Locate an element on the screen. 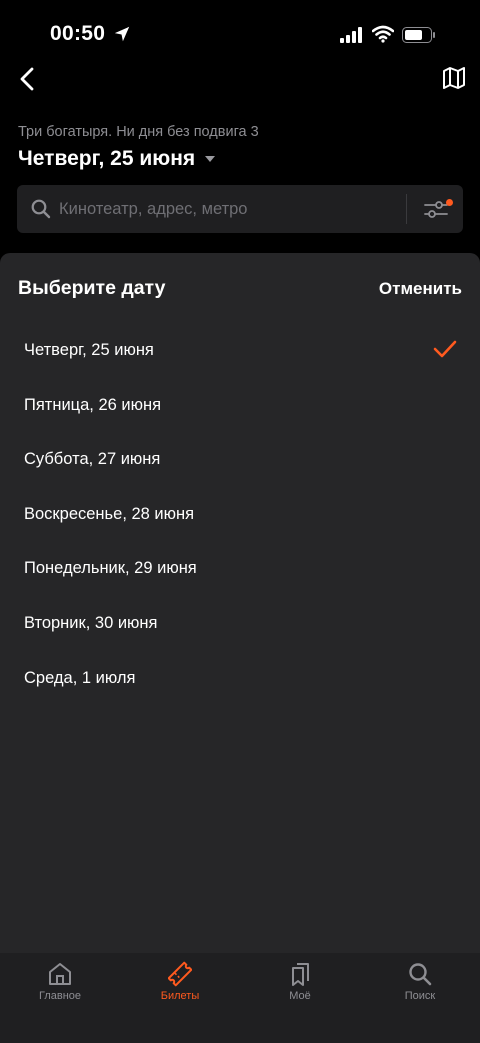  tab-mine: Моё is located at coordinates (300, 998).